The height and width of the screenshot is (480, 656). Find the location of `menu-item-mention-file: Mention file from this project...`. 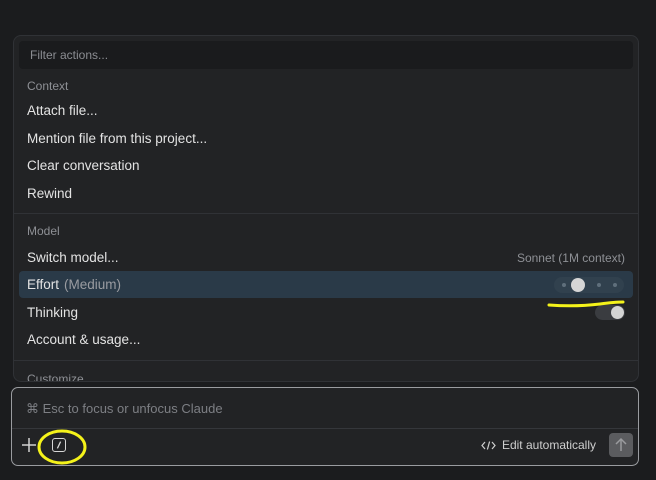

menu-item-mention-file: Mention file from this project... is located at coordinates (326, 138).